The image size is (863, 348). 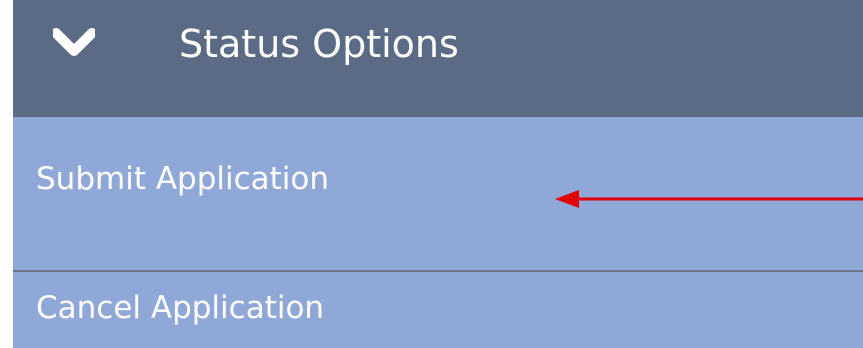 I want to click on cancel-application-label: Cancel Application, so click(x=180, y=308).